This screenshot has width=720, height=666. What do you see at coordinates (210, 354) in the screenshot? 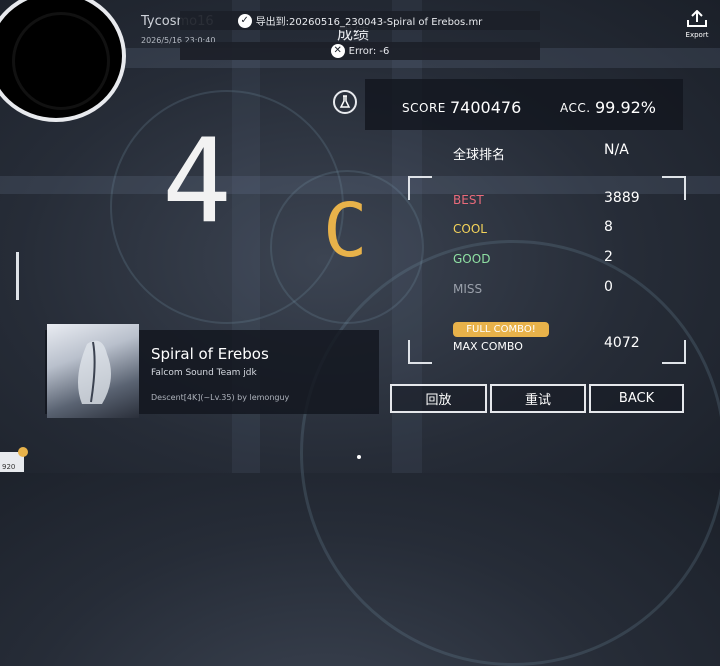
I see `song-title: Spiral of Erebos` at bounding box center [210, 354].